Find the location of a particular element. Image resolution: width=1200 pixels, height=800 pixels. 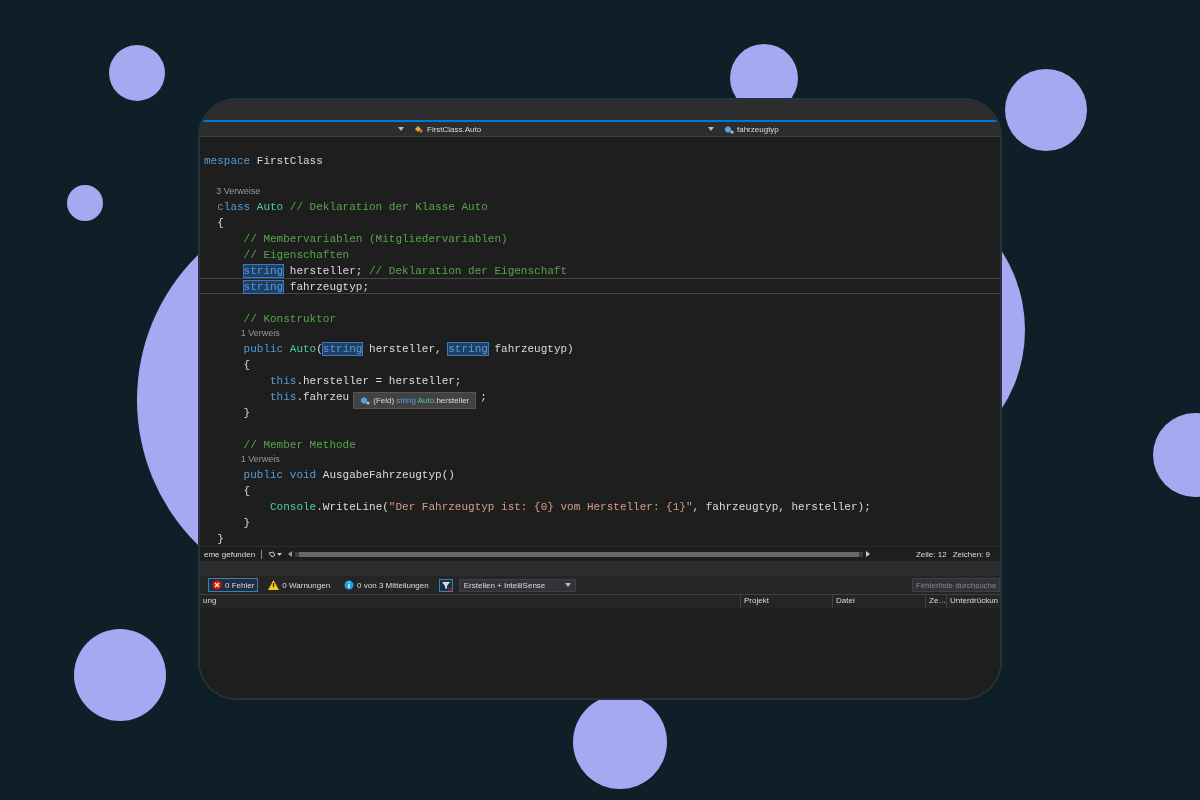

scroll-left-icon is located at coordinates (290, 554).